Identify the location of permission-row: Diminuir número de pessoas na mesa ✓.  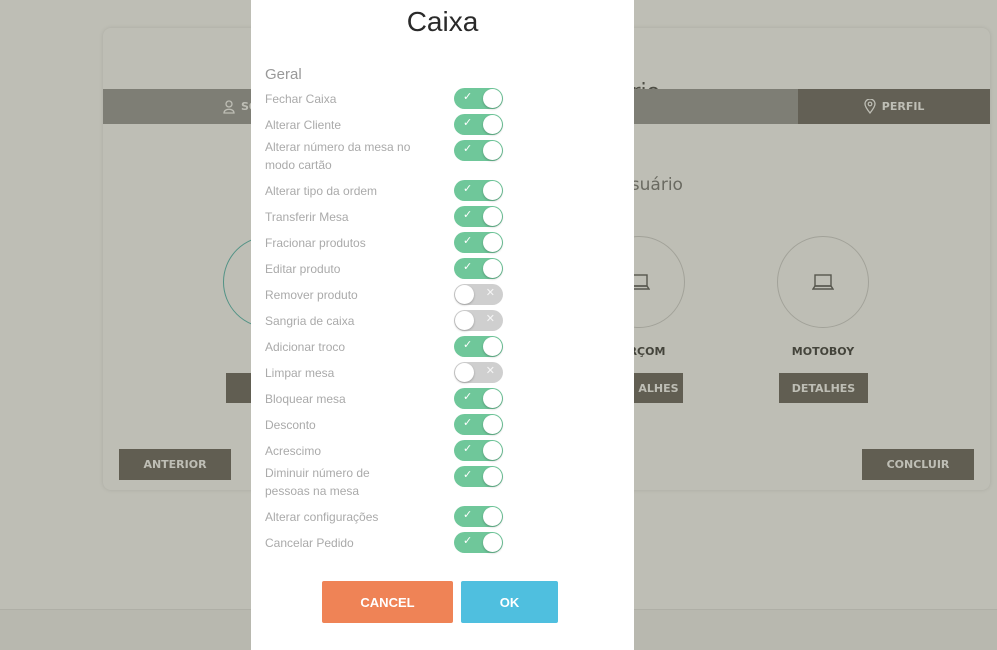
(385, 482).